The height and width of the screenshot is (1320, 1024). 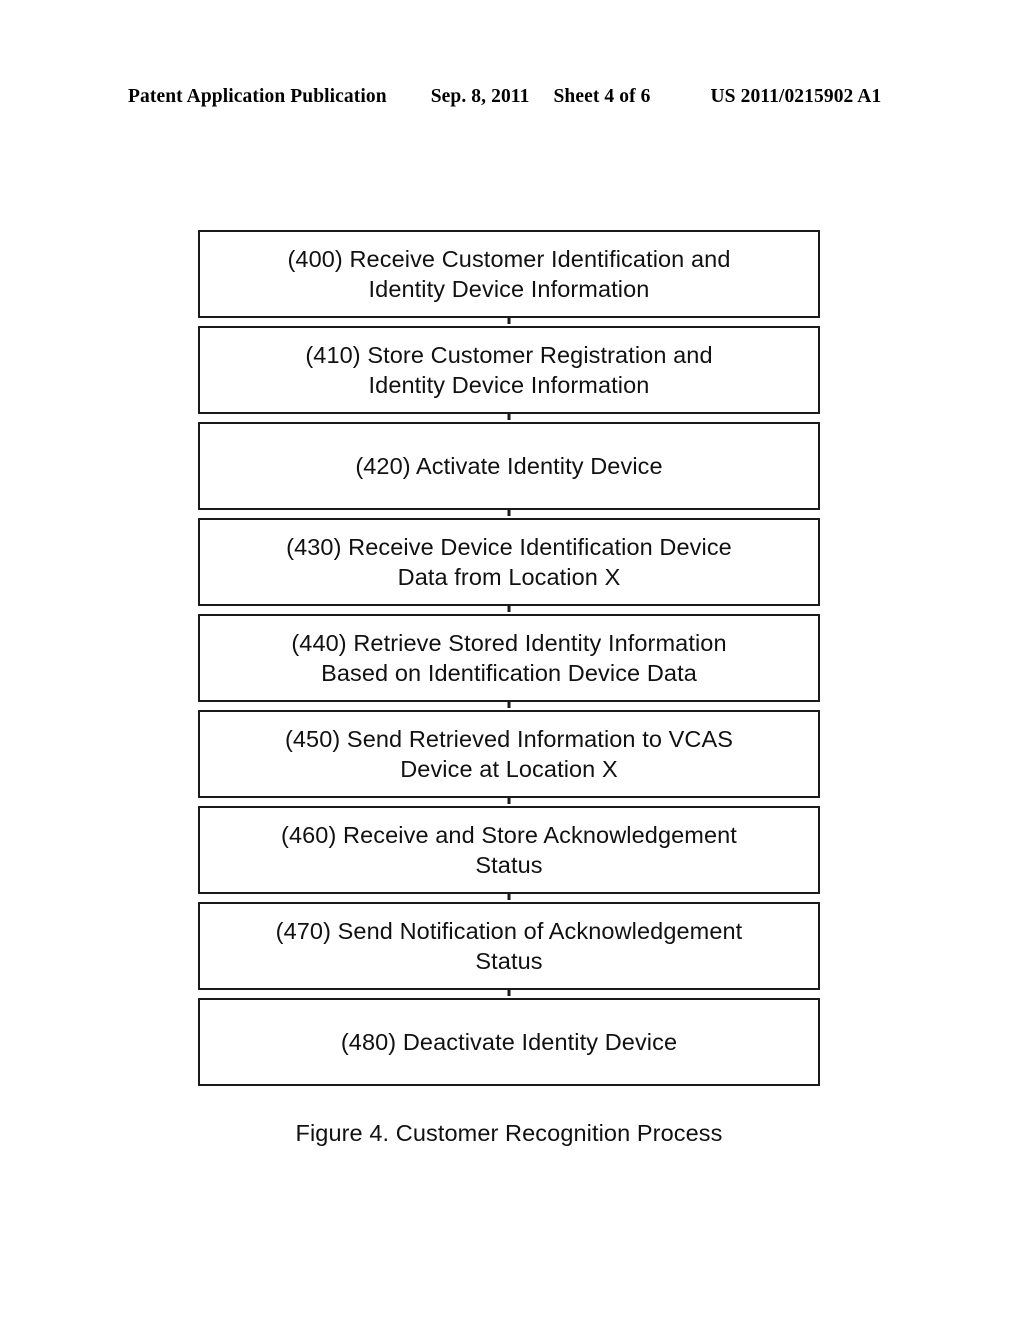 I want to click on flow-step-480: (480) Deactivate Identity Device, so click(x=509, y=1042).